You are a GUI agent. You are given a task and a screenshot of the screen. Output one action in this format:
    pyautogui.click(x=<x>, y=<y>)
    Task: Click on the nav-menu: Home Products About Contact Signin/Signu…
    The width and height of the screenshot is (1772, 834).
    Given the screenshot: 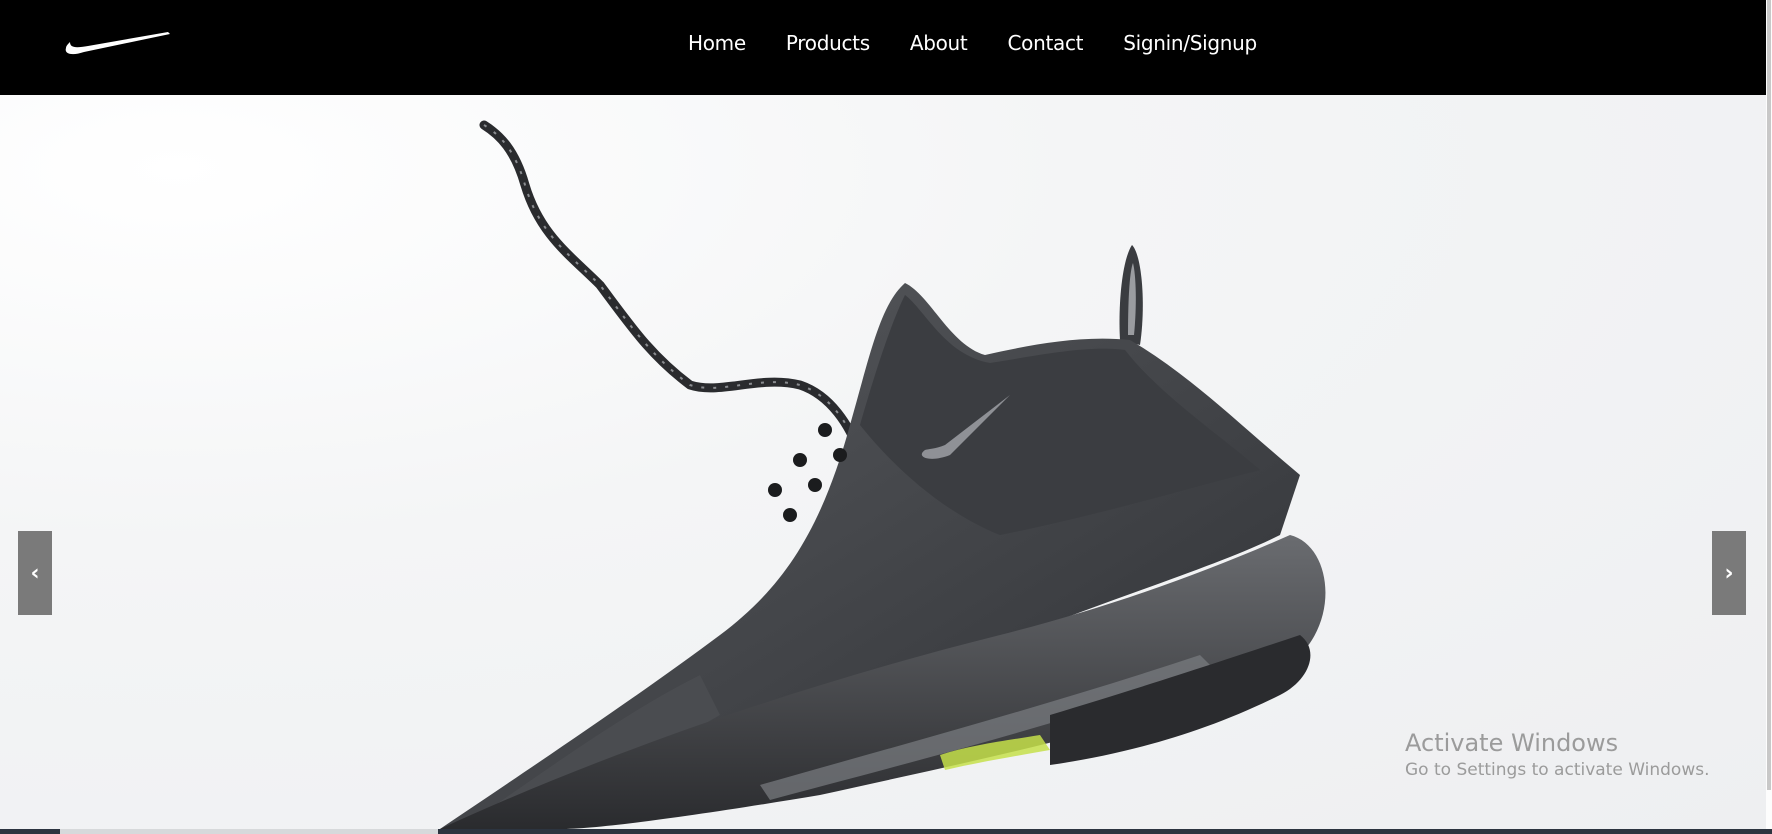 What is the action you would take?
    pyautogui.click(x=972, y=43)
    